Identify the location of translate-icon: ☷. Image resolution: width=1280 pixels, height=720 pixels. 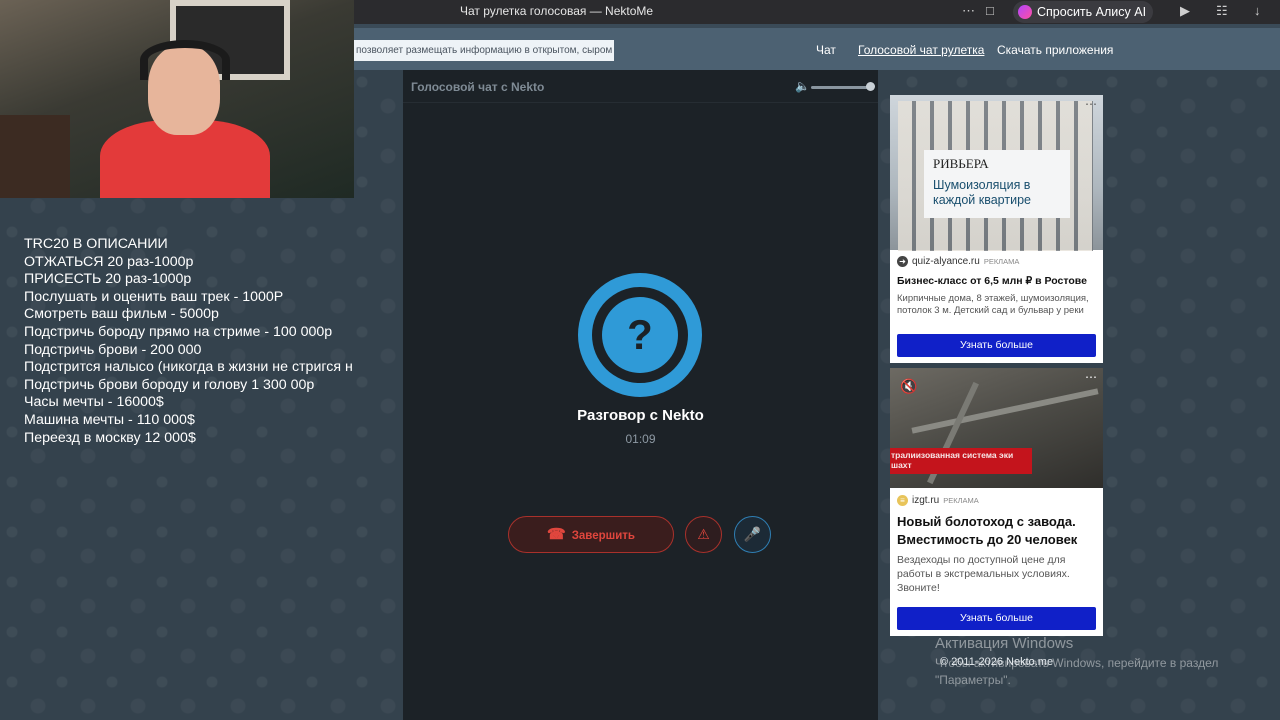
(1222, 11).